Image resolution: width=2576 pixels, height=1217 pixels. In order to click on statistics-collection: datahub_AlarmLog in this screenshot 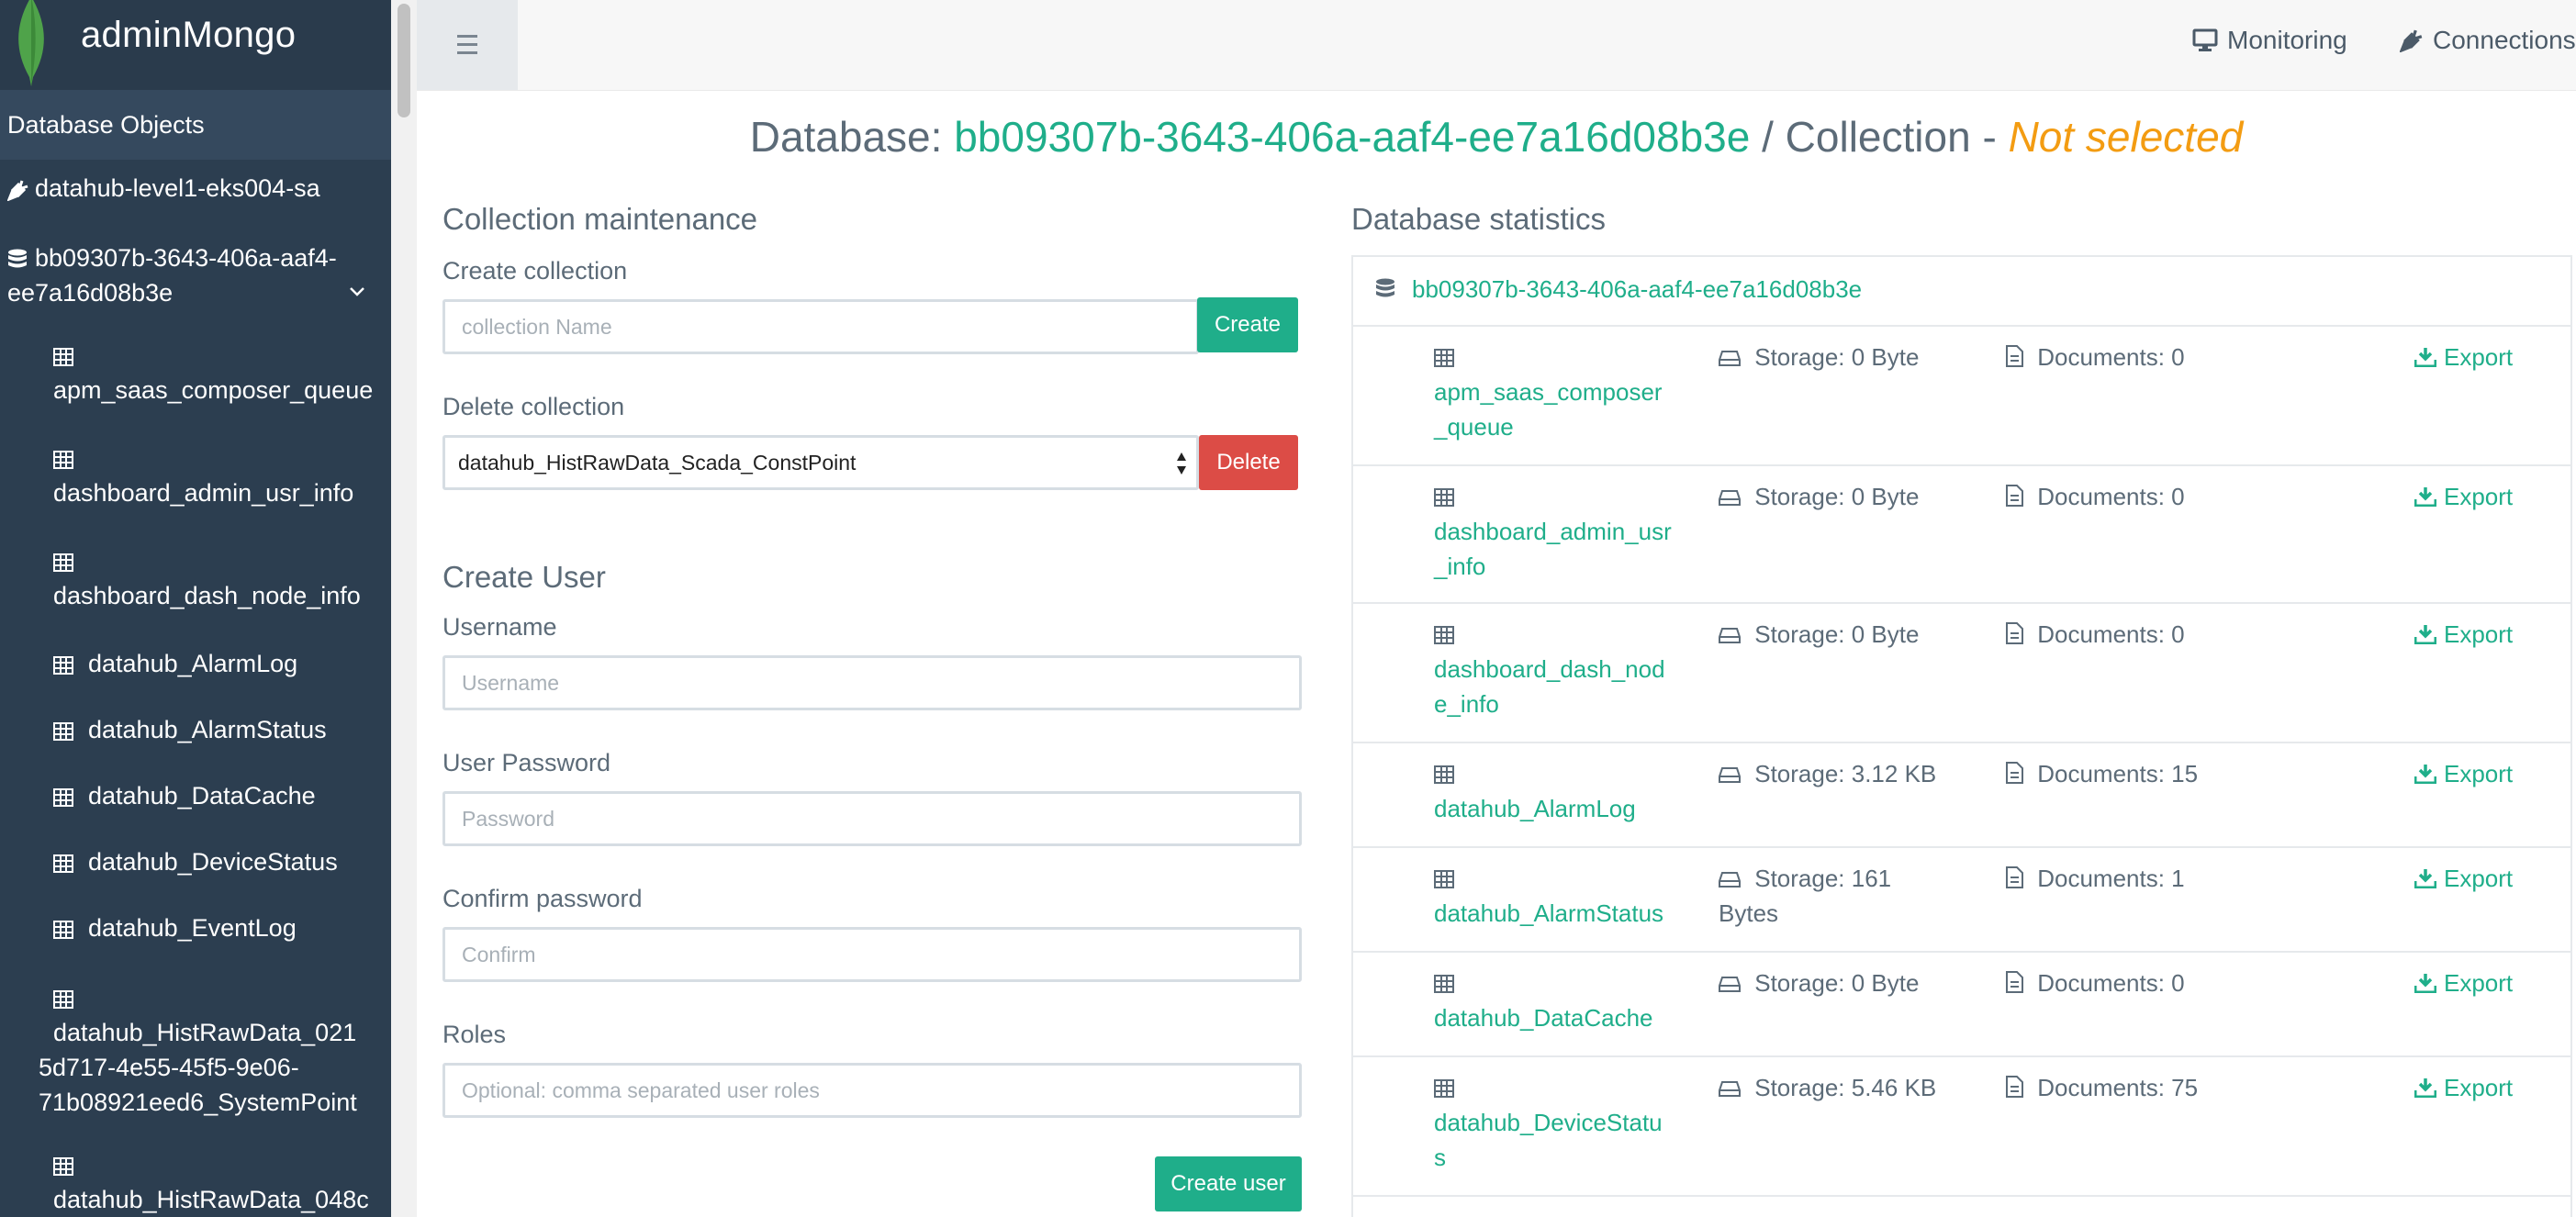, I will do `click(1553, 791)`.